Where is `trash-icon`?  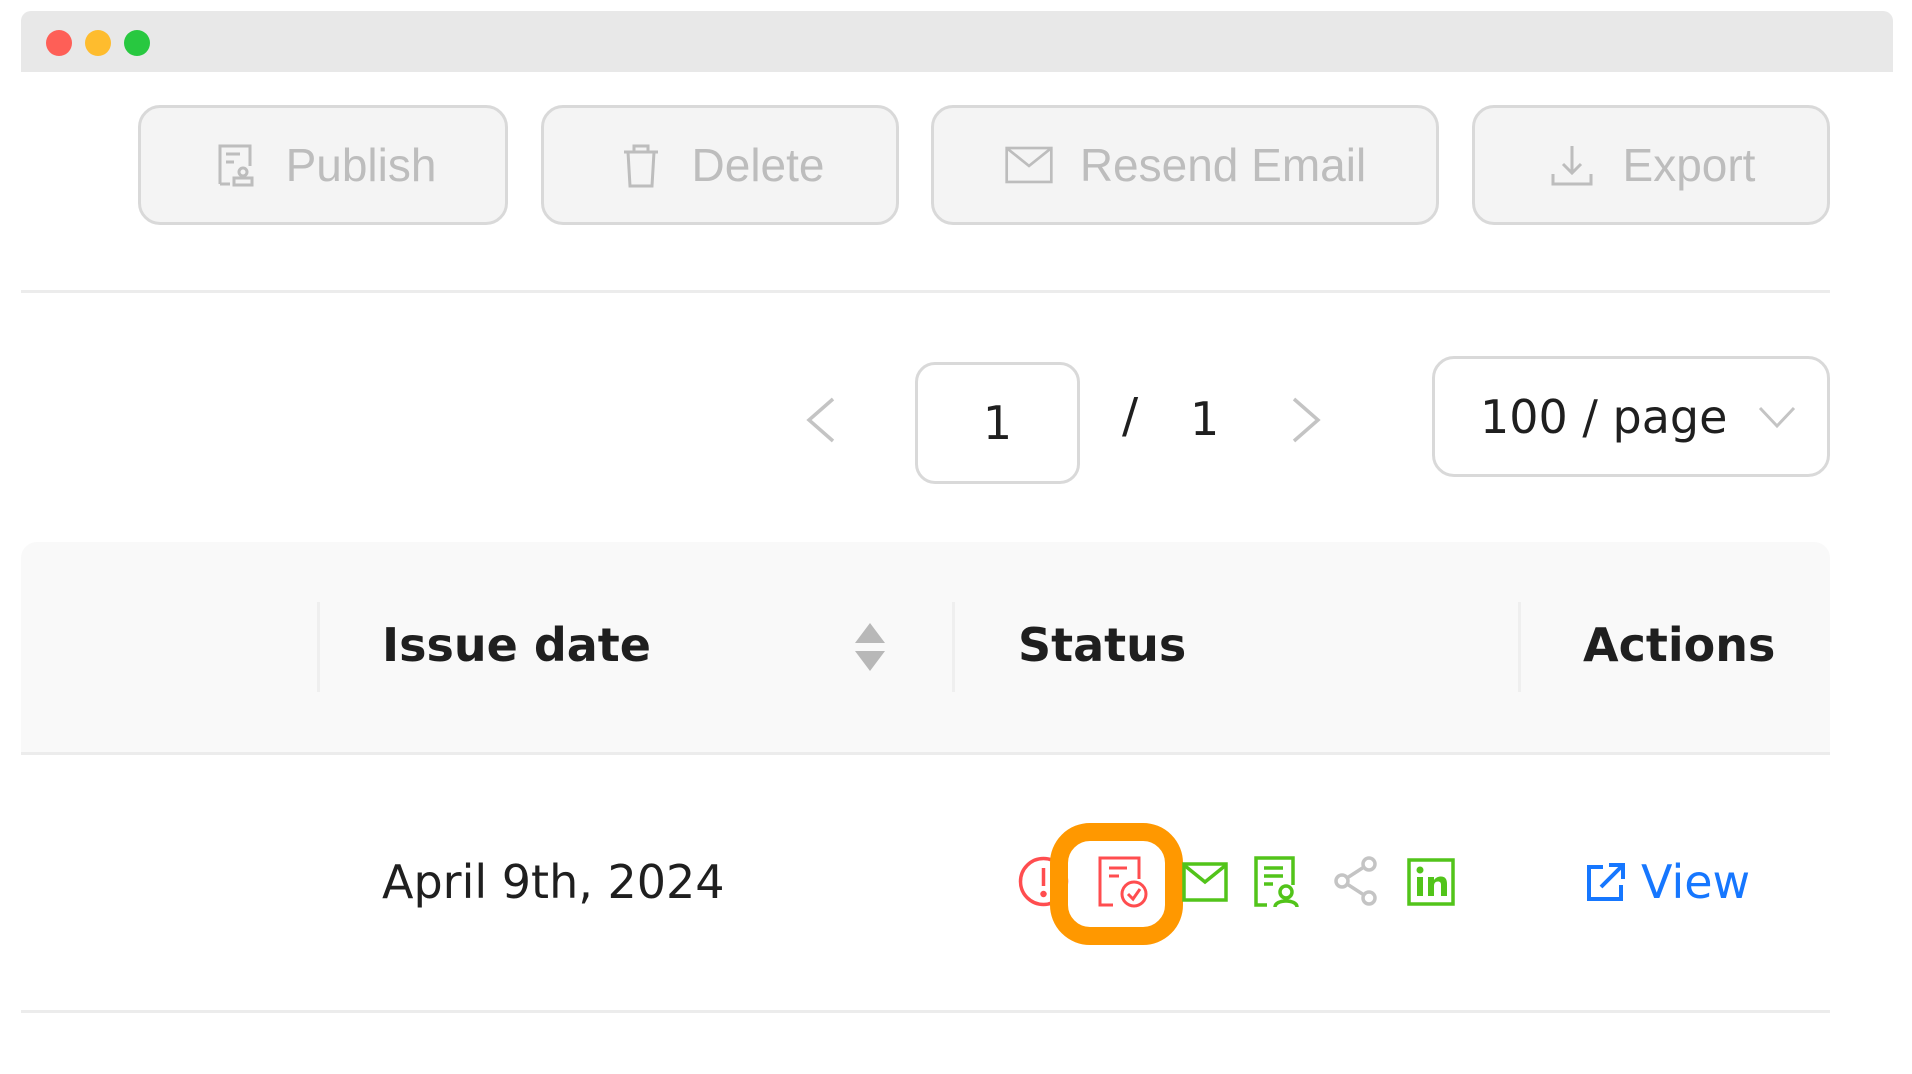
trash-icon is located at coordinates (640, 166).